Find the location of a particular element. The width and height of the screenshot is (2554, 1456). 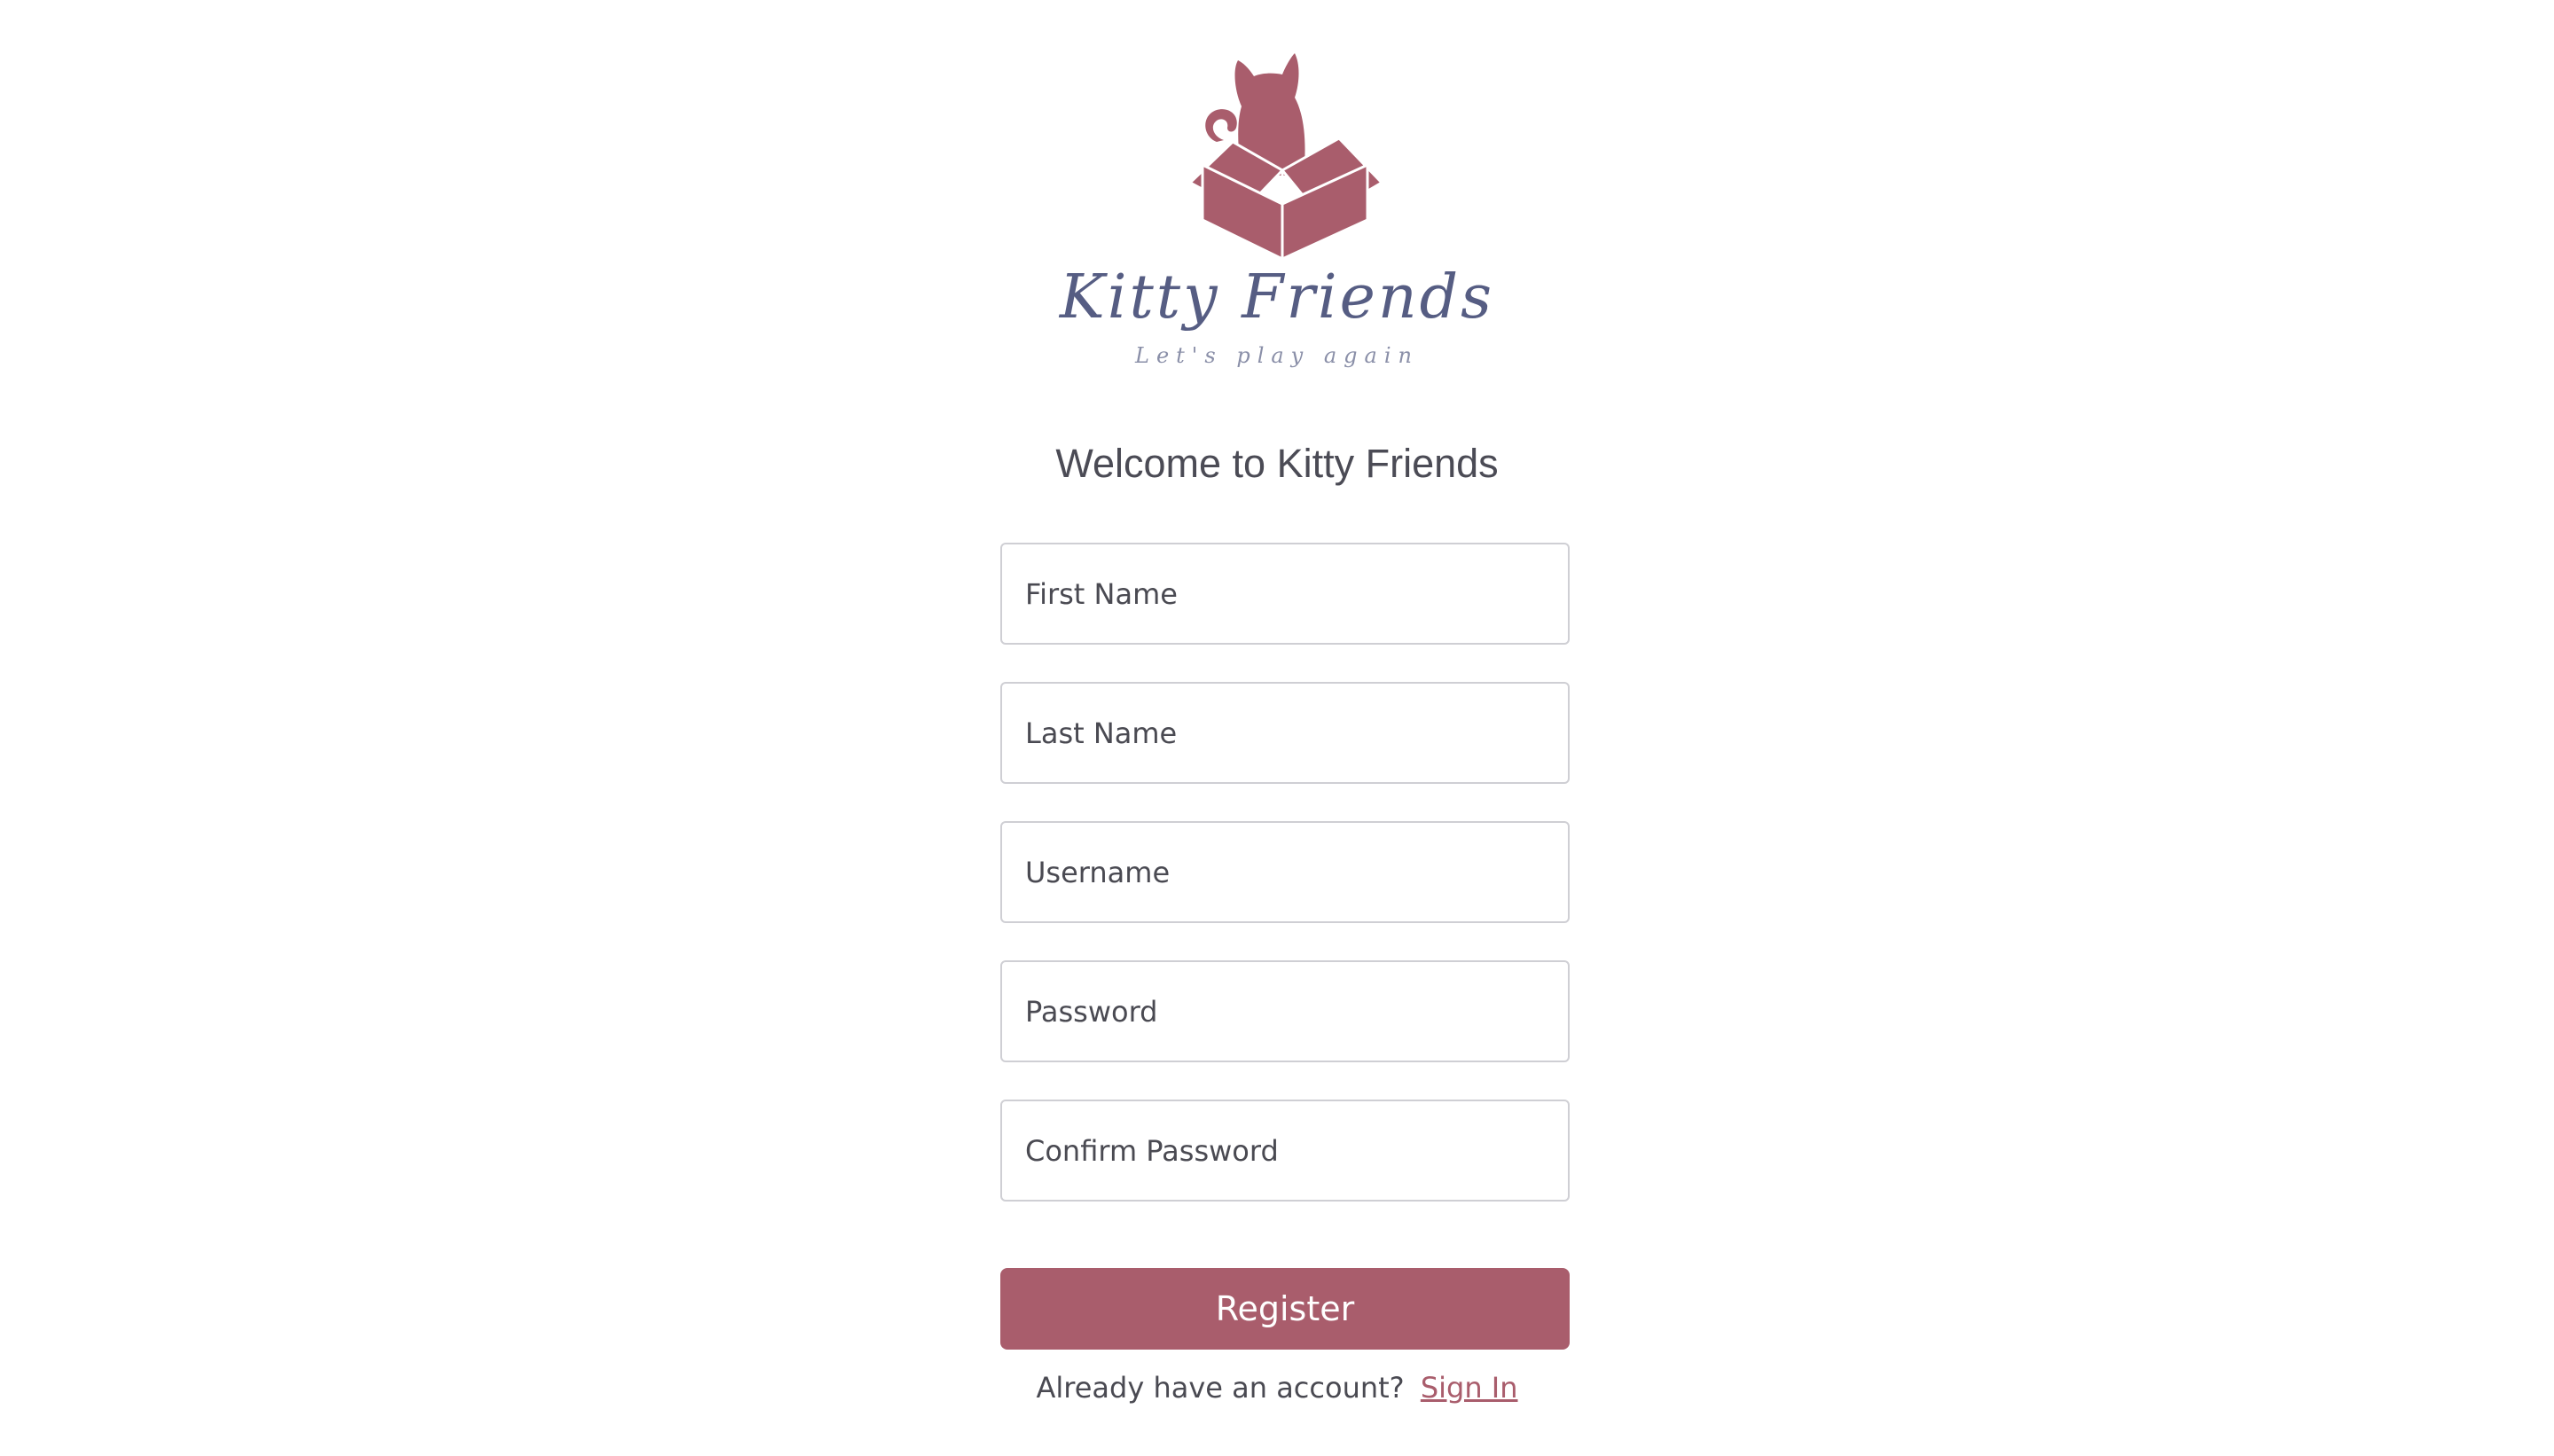

signin-prompt-text: Already have an account? is located at coordinates (1220, 1388).